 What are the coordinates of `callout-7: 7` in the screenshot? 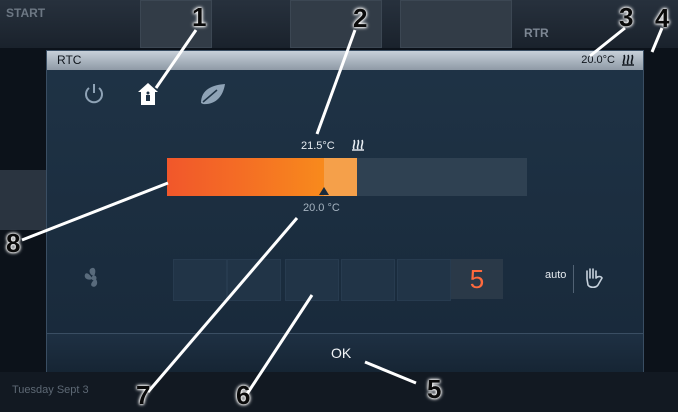 It's located at (143, 395).